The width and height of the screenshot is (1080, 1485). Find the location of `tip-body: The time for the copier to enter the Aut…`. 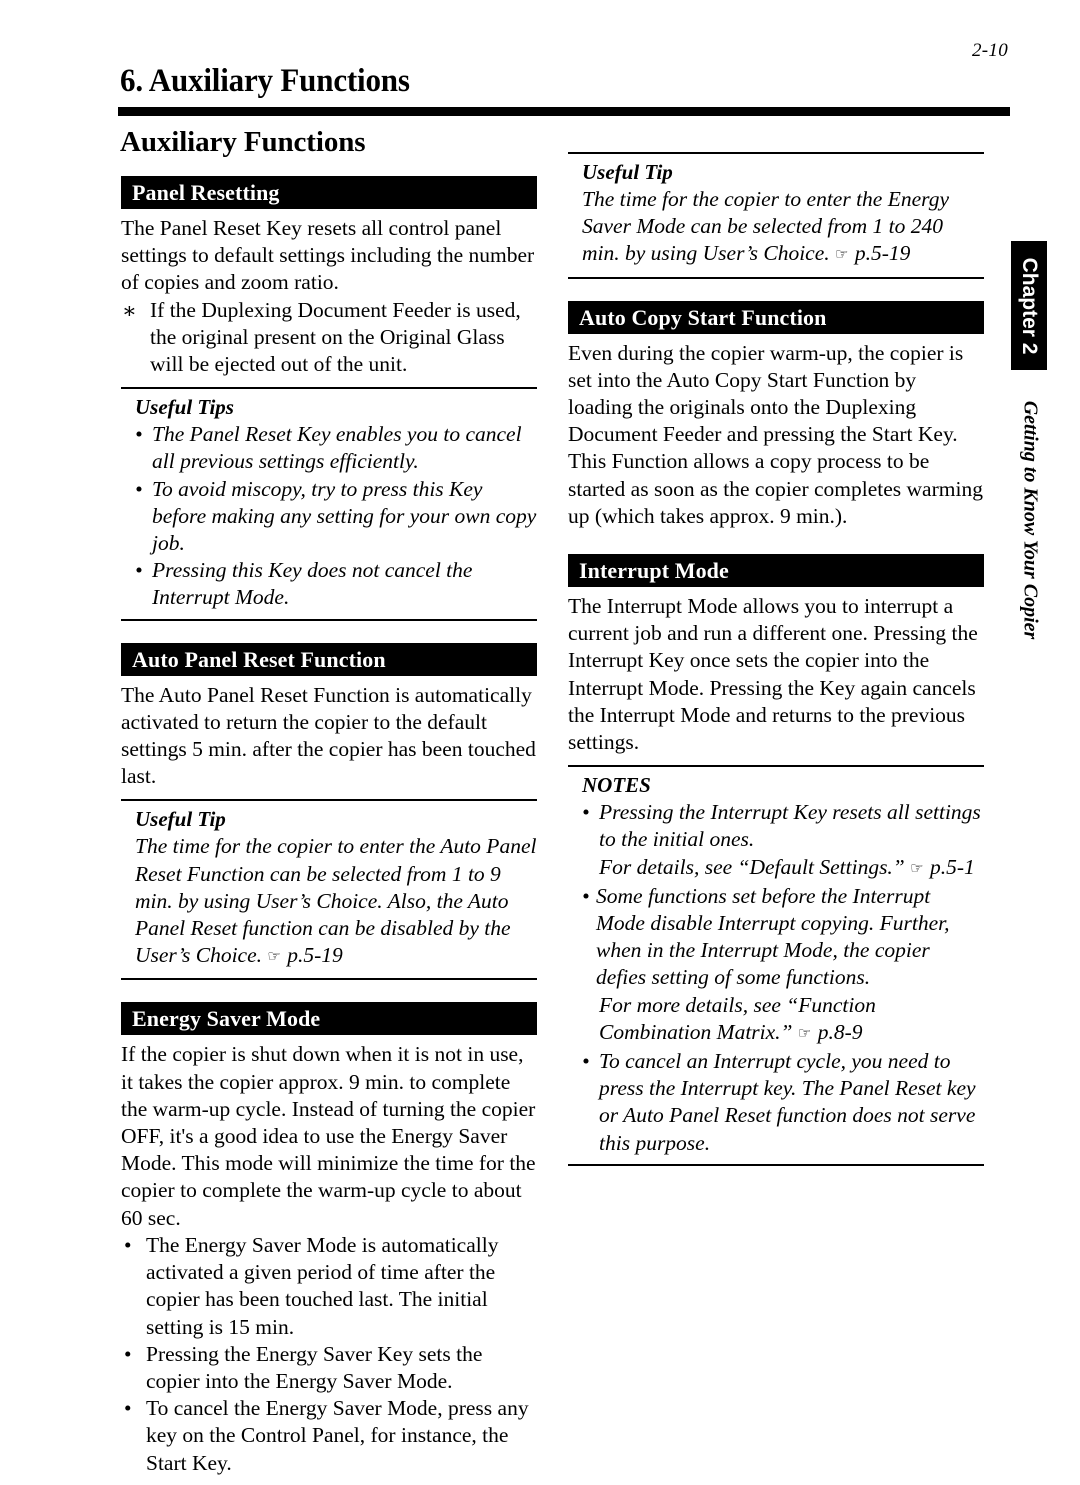

tip-body: The time for the copier to enter the Aut… is located at coordinates (329, 902).